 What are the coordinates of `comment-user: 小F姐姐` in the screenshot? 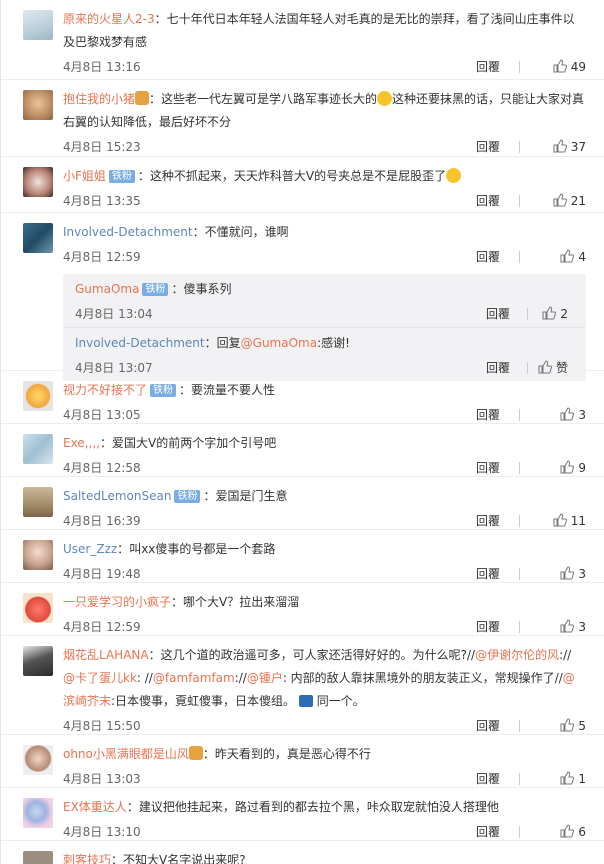 It's located at (84, 176).